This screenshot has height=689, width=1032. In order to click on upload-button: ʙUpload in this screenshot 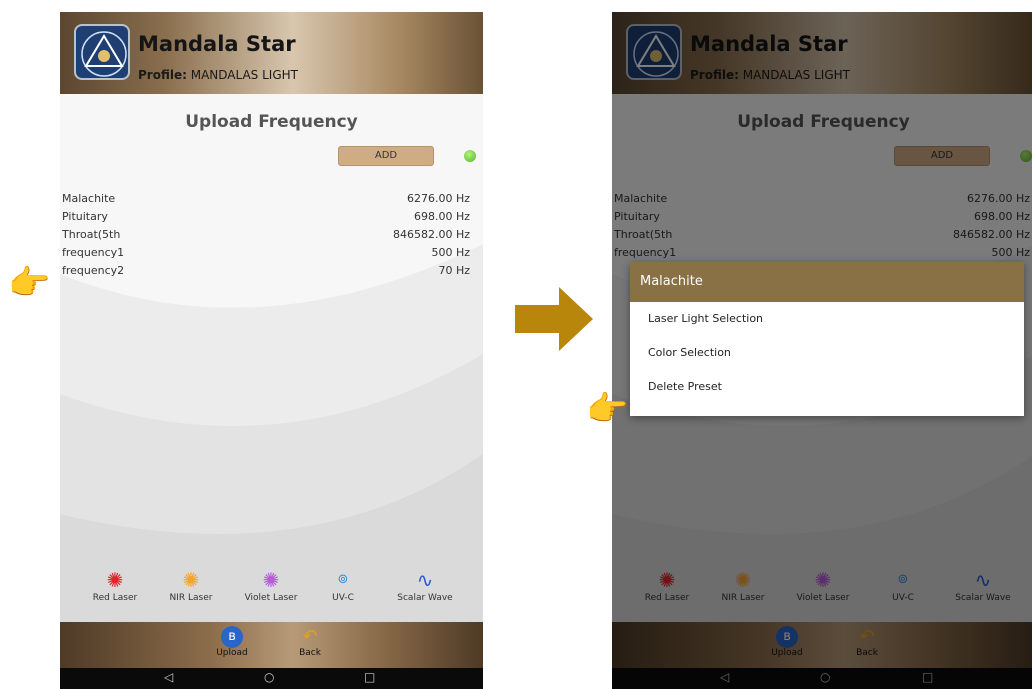, I will do `click(232, 642)`.